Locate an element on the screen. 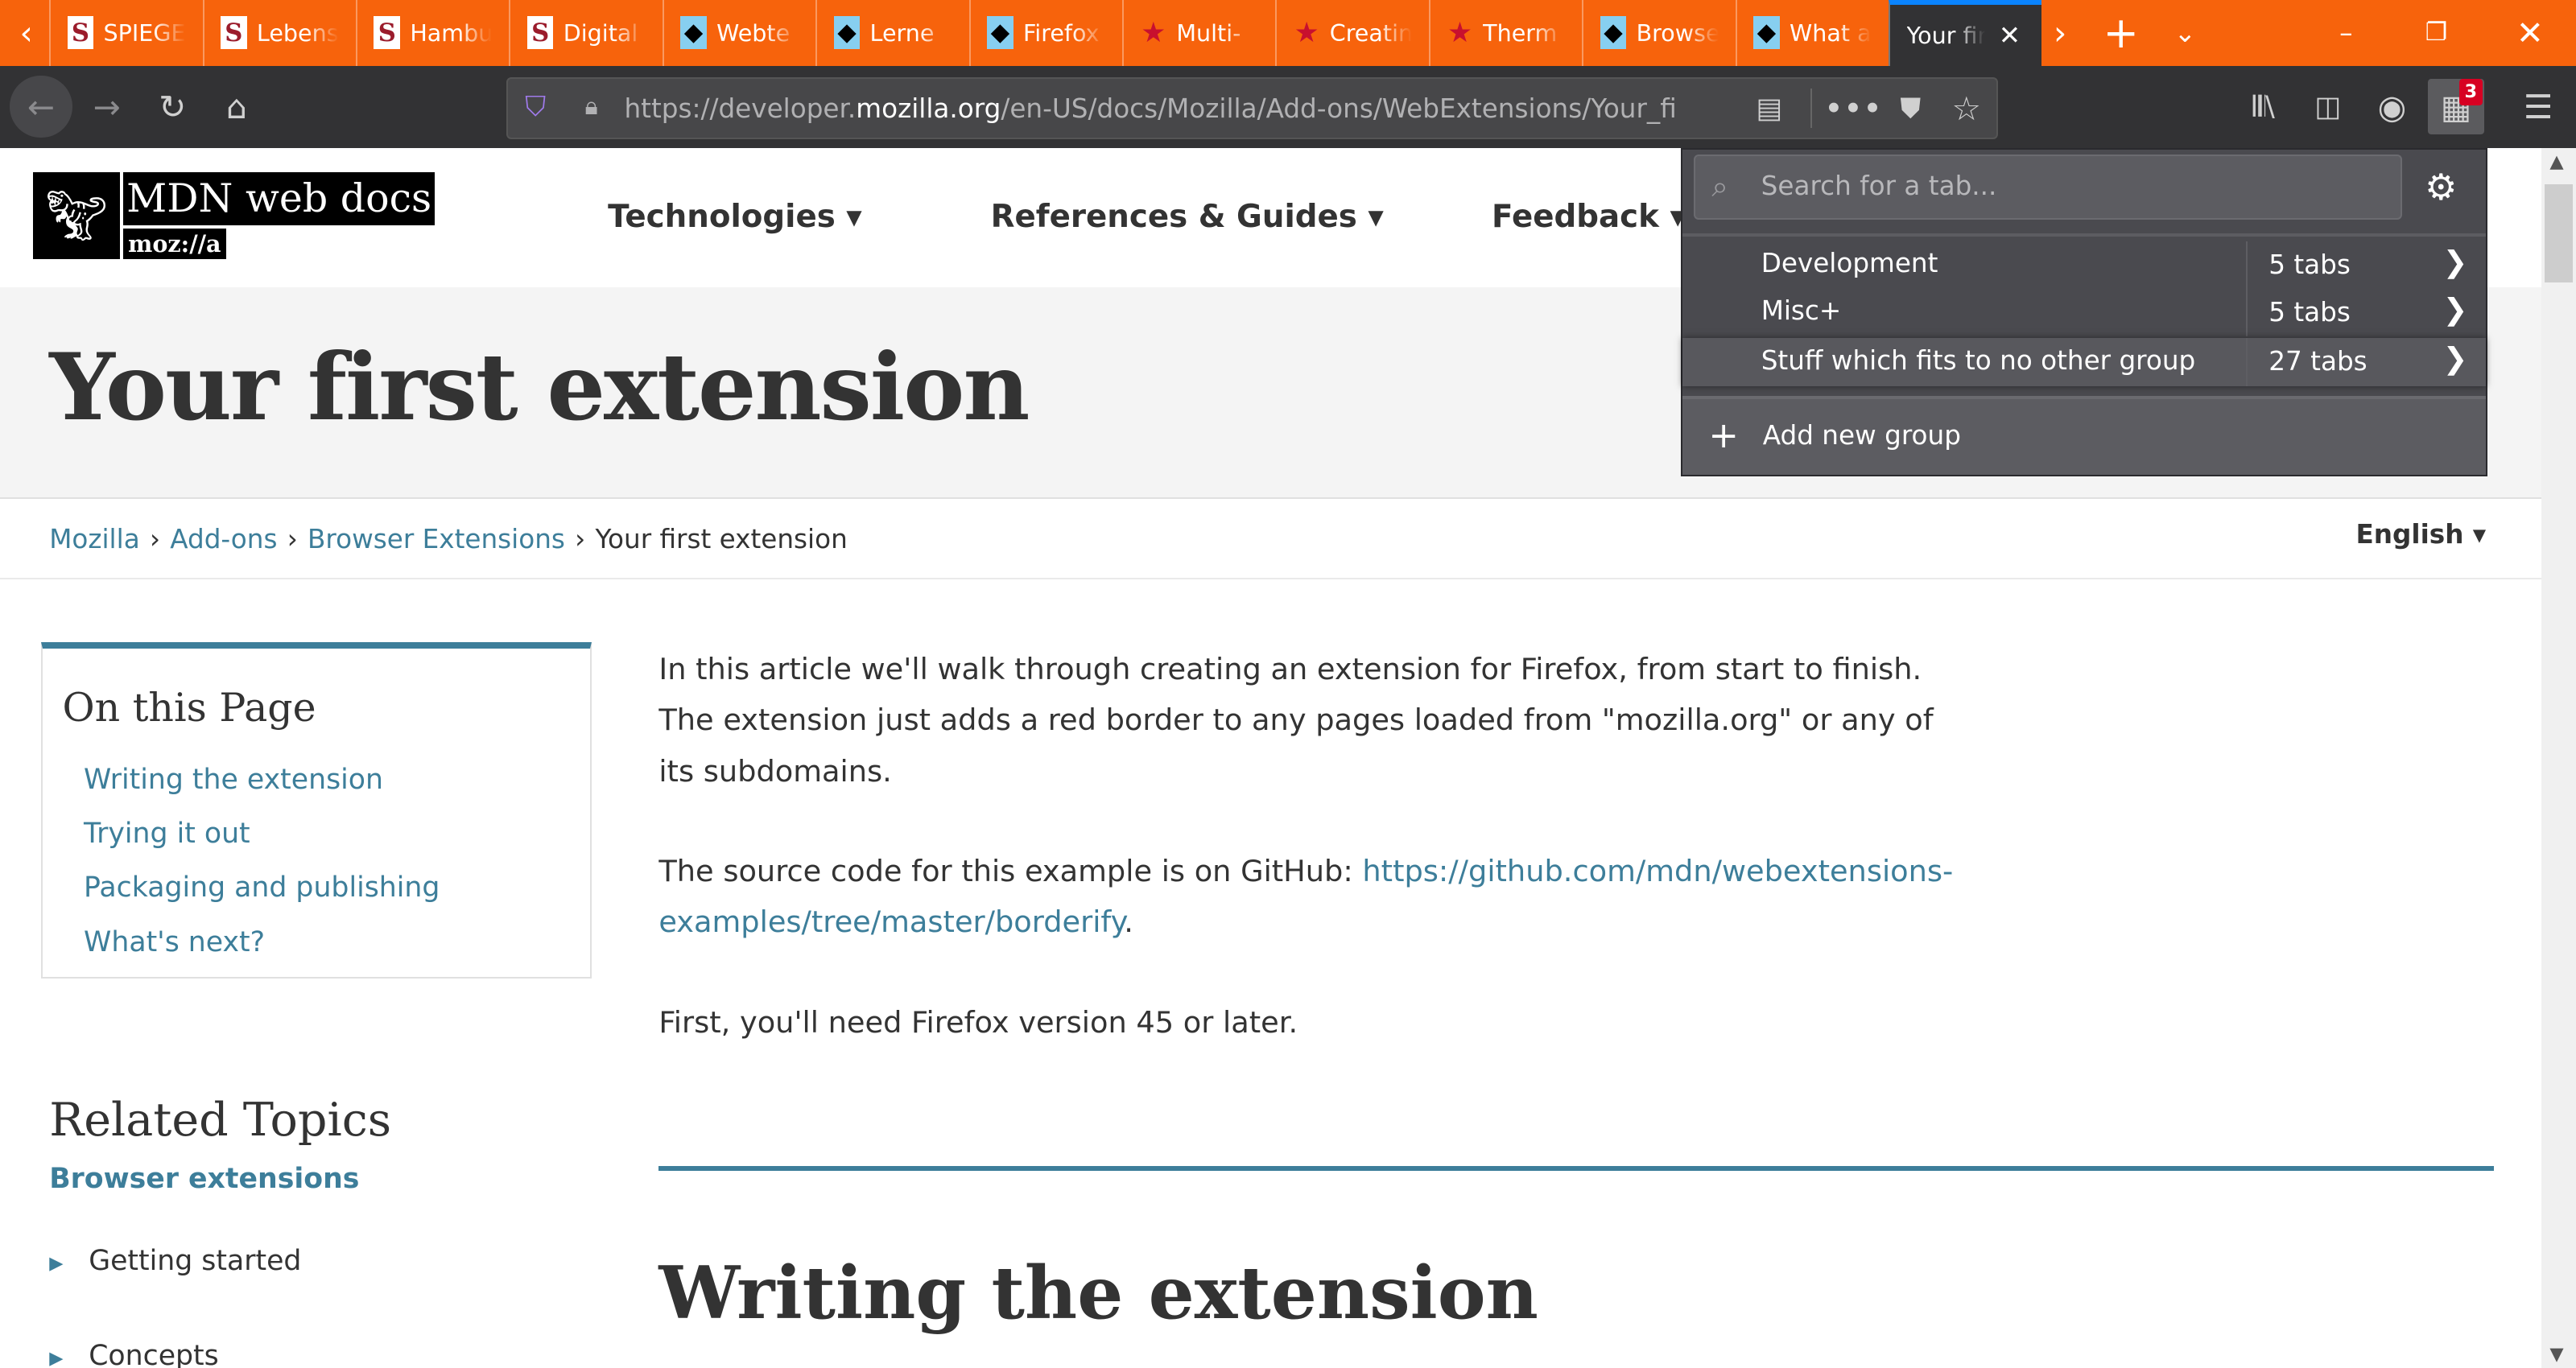 This screenshot has height=1368, width=2576. scroll-tabs-right-icon: › is located at coordinates (2060, 33).